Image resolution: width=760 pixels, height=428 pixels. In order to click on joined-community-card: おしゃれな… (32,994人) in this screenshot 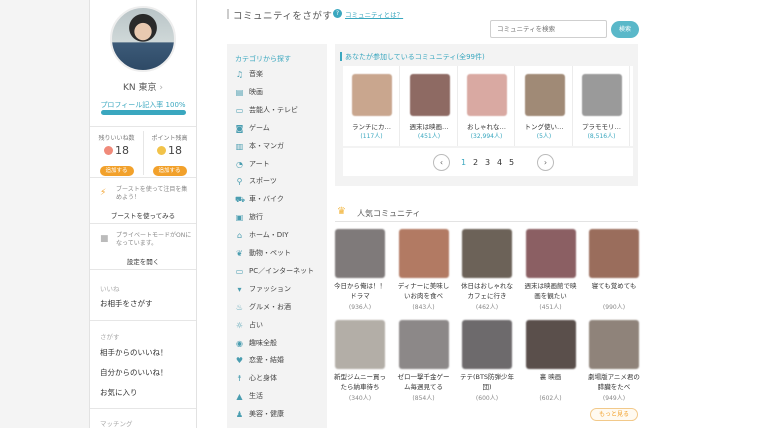, I will do `click(486, 106)`.